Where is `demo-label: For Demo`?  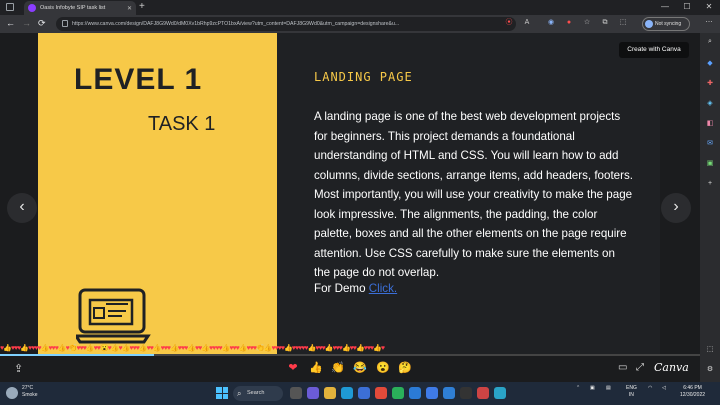
demo-label: For Demo is located at coordinates (340, 288).